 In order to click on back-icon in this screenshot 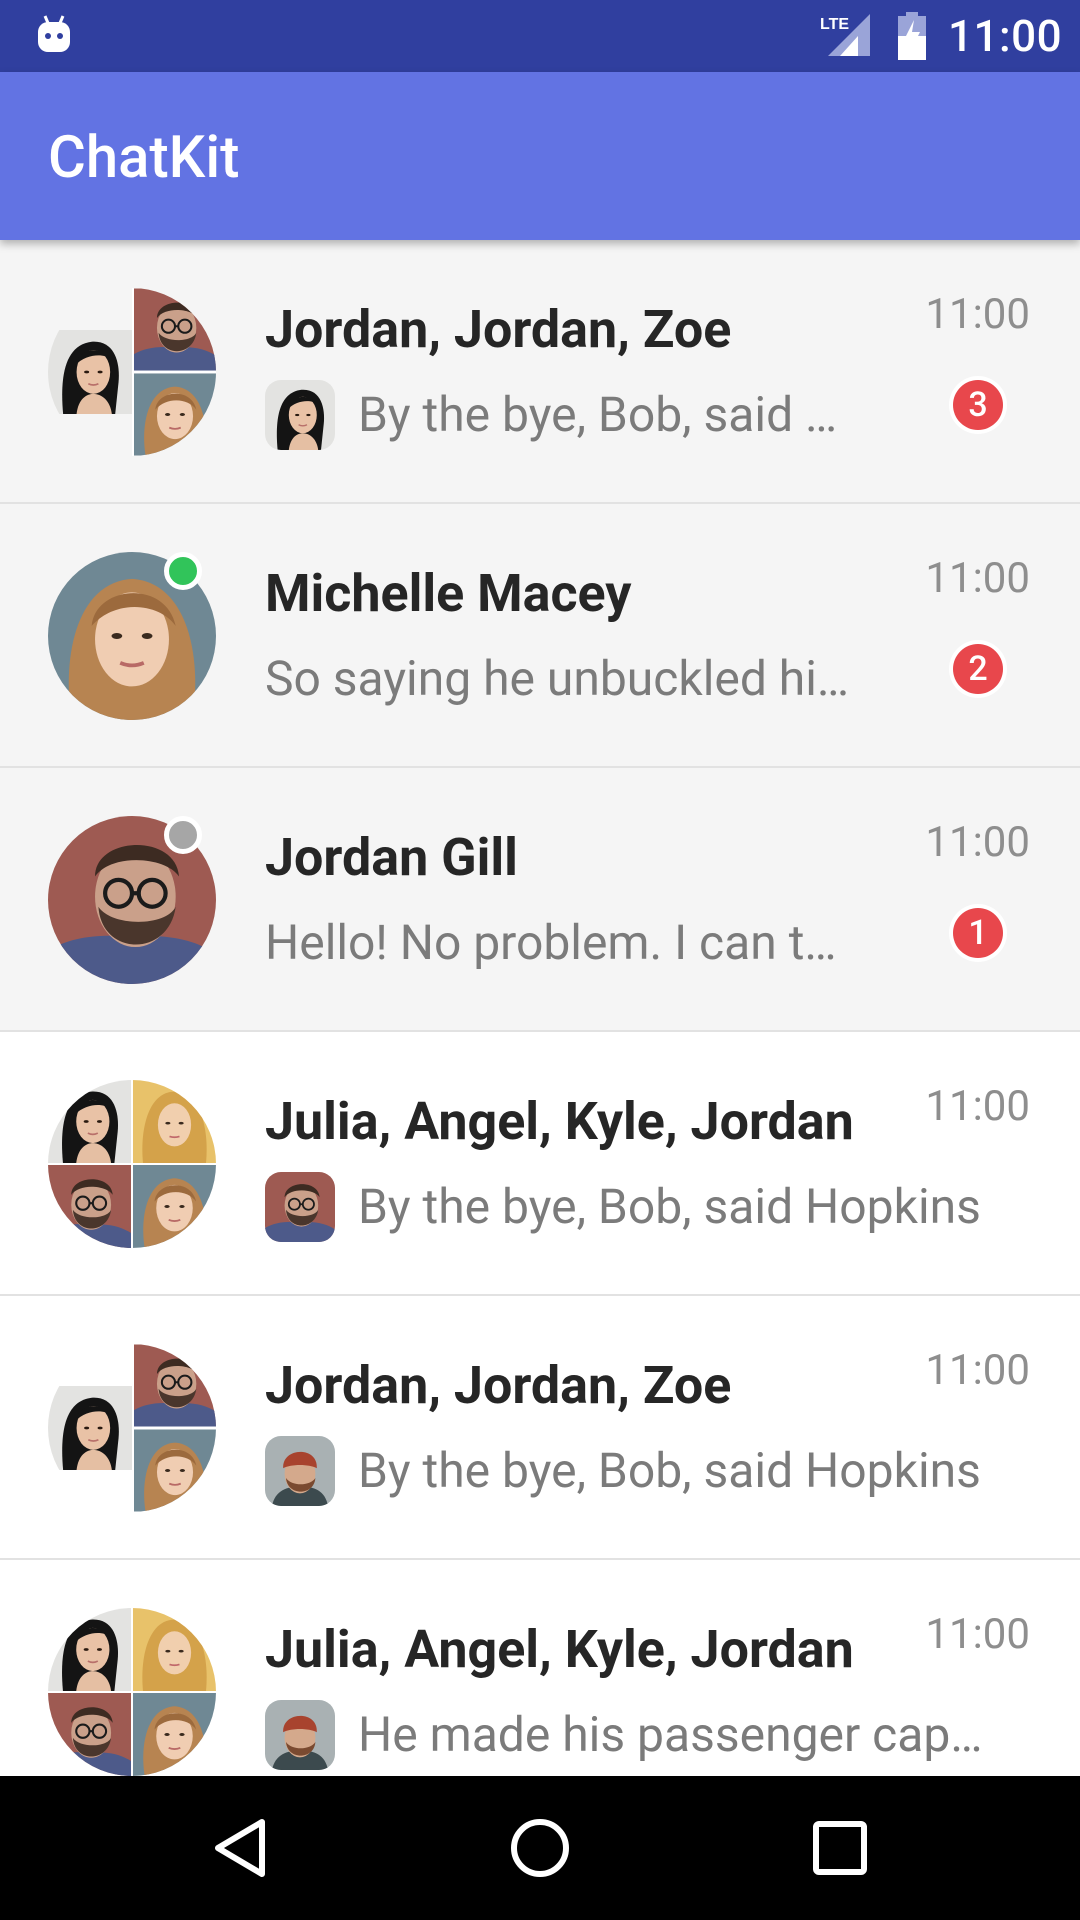, I will do `click(240, 1848)`.